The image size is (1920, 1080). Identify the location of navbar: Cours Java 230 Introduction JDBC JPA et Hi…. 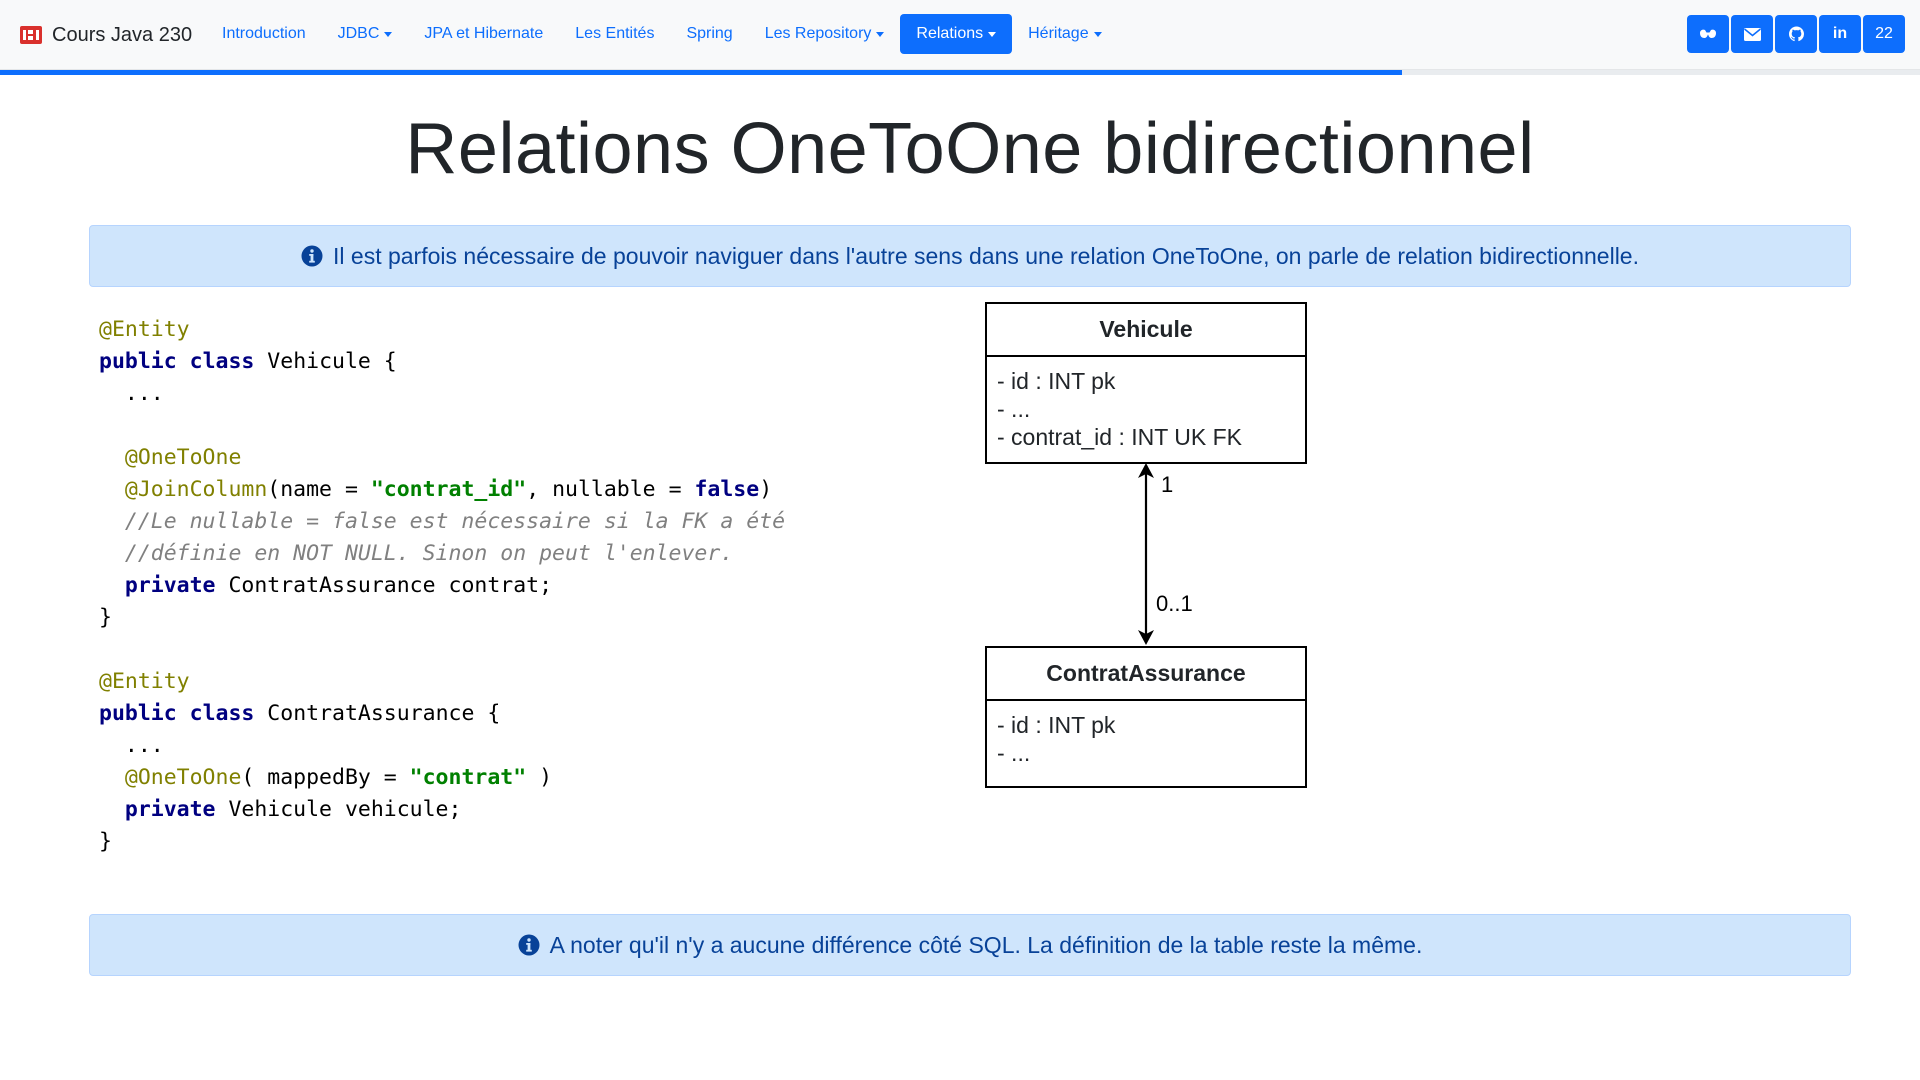
(960, 35).